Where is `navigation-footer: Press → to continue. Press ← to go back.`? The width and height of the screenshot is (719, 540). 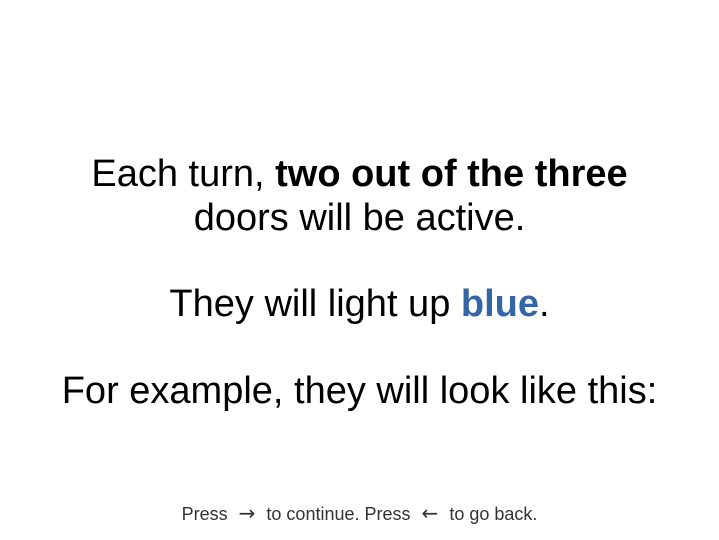 navigation-footer: Press → to continue. Press ← to go back. is located at coordinates (359, 513).